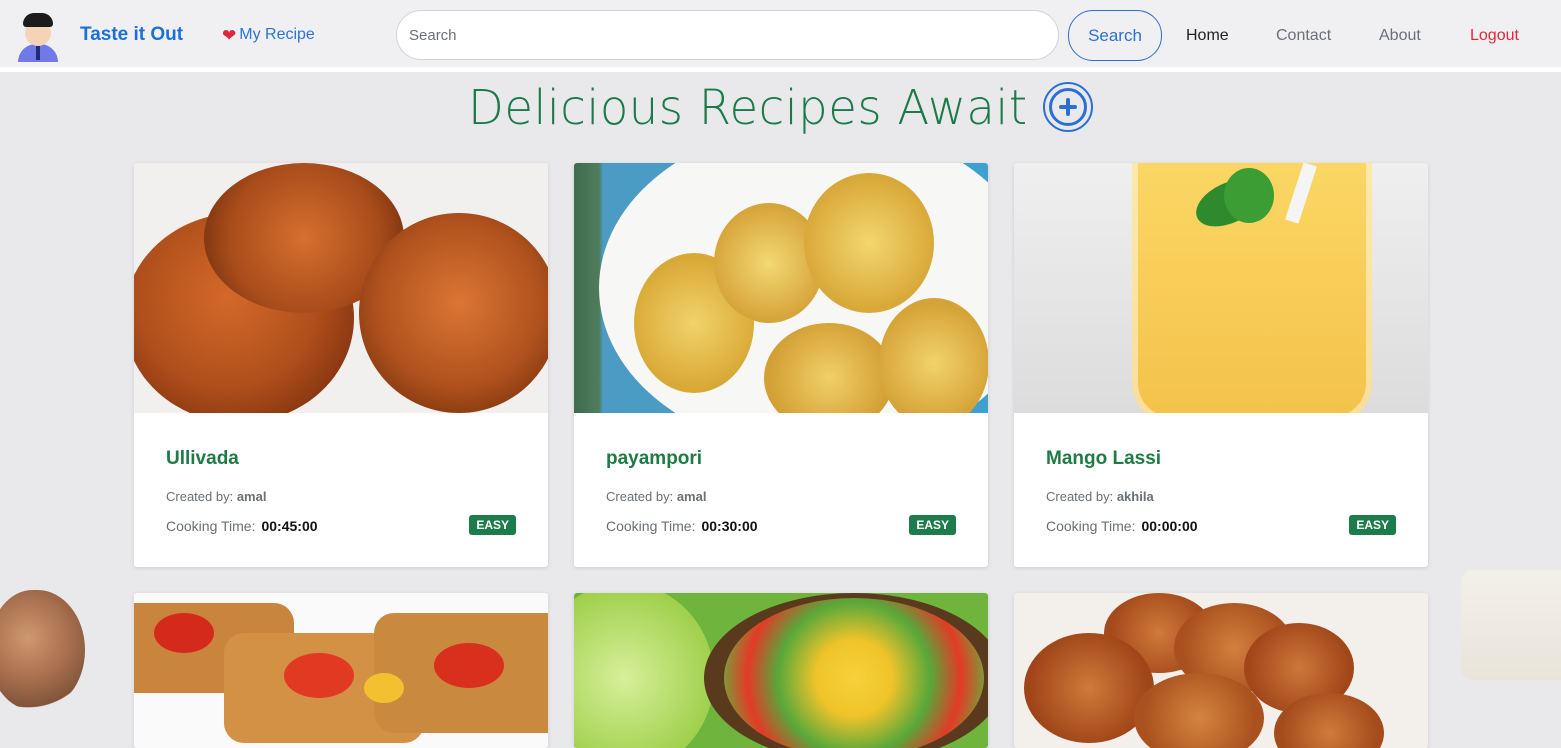  What do you see at coordinates (1103, 459) in the screenshot?
I see `recipe-title: Mango Lassi` at bounding box center [1103, 459].